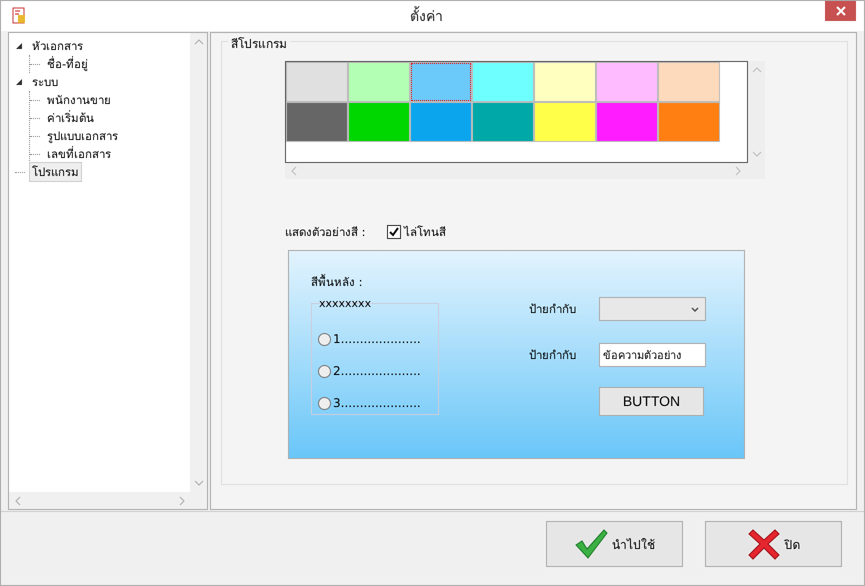 This screenshot has width=865, height=586. What do you see at coordinates (591, 544) in the screenshot?
I see `checkmark-icon` at bounding box center [591, 544].